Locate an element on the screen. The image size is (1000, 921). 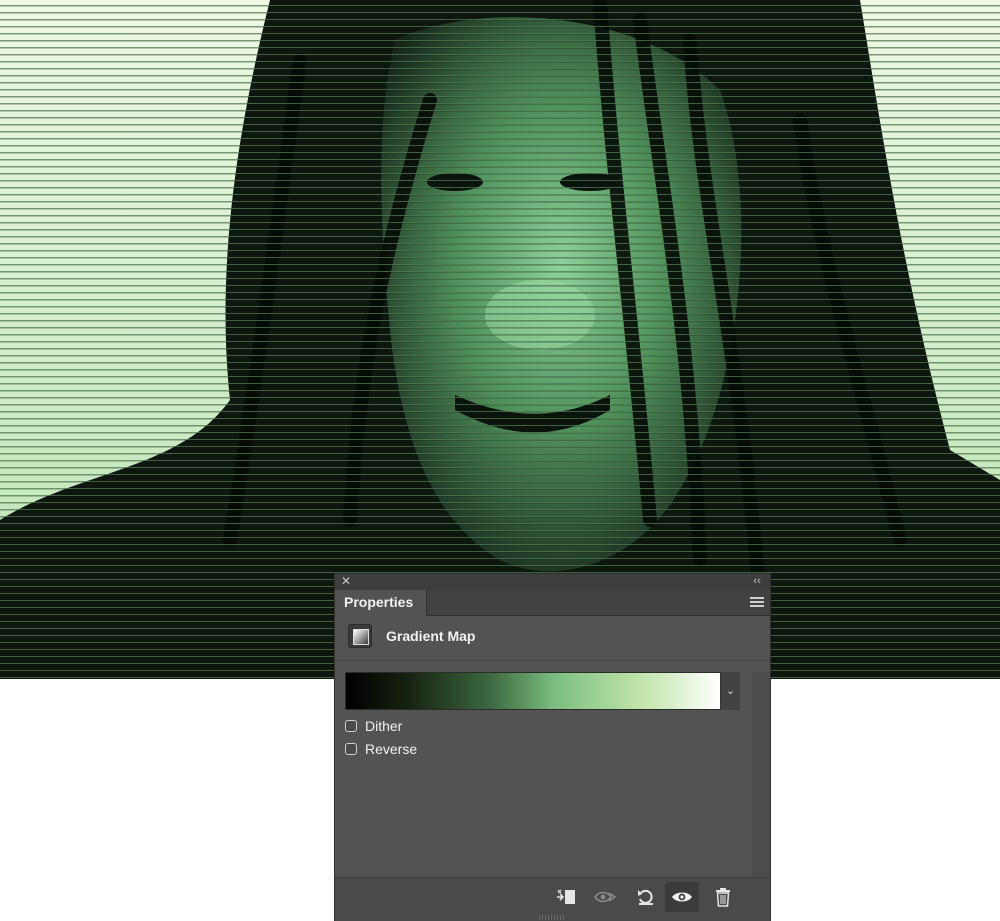
delete-button is located at coordinates (723, 897).